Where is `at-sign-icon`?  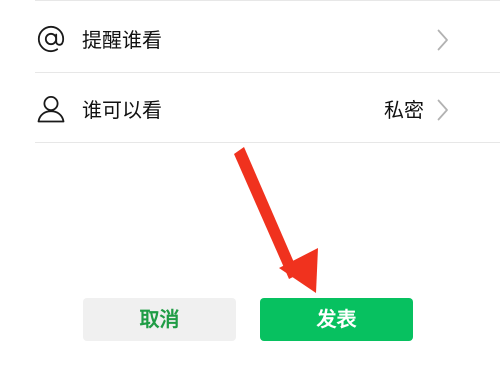 at-sign-icon is located at coordinates (51, 39).